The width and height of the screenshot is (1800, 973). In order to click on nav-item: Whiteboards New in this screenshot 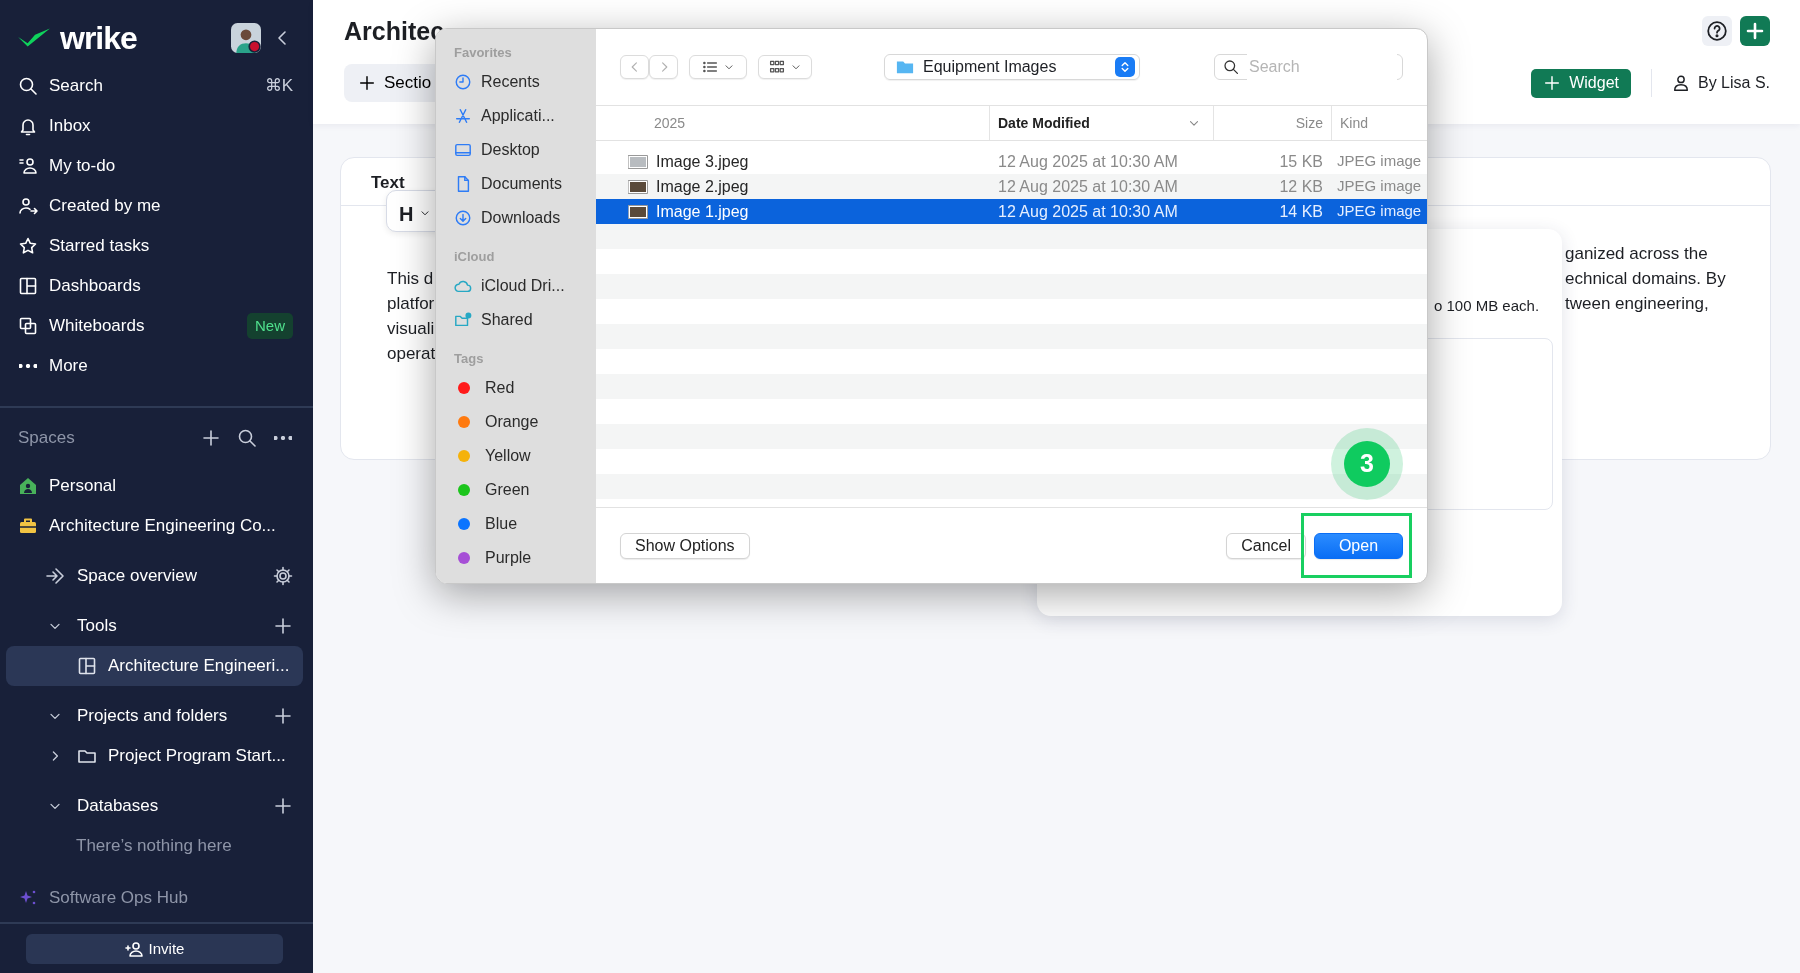, I will do `click(156, 326)`.